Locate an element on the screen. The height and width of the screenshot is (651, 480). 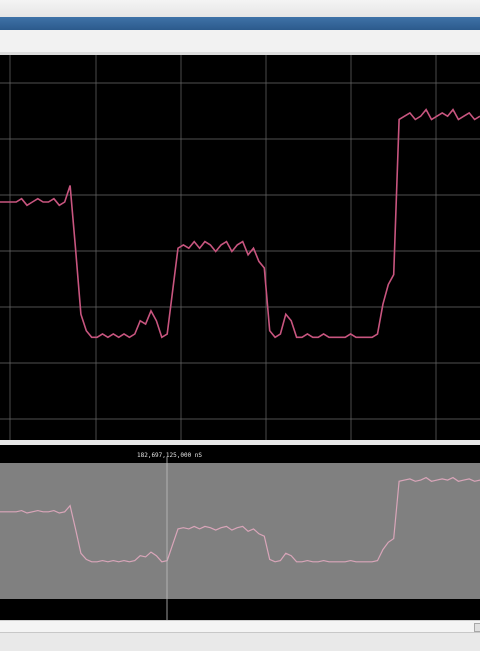
toolbar is located at coordinates (240, 9).